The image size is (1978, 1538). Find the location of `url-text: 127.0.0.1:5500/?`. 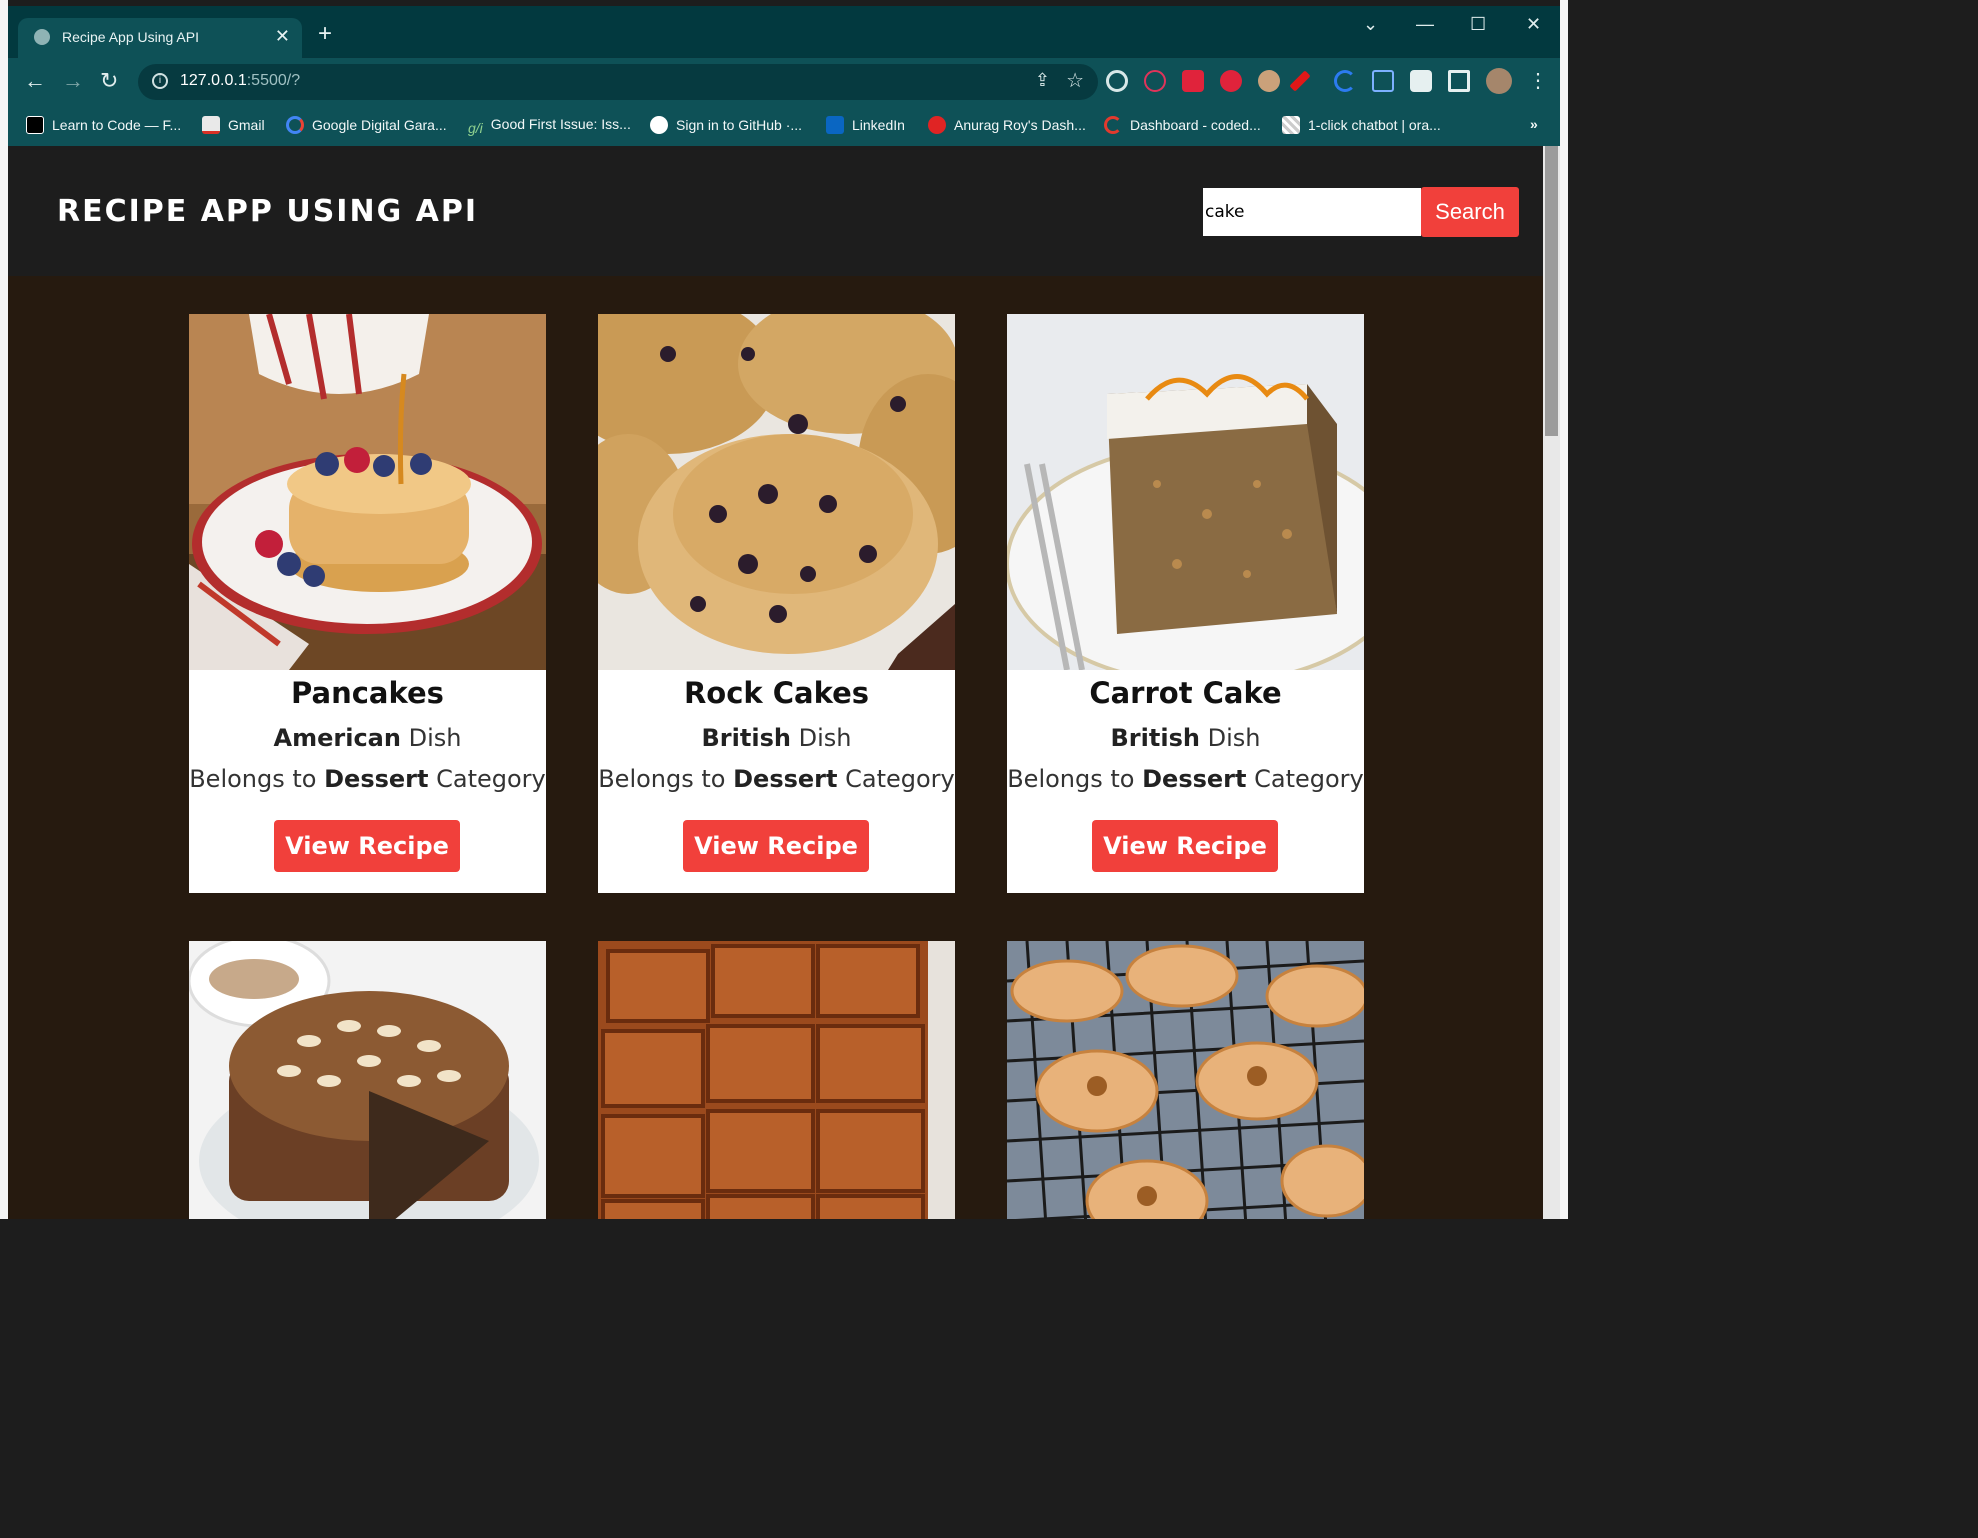

url-text: 127.0.0.1:5500/? is located at coordinates (240, 80).